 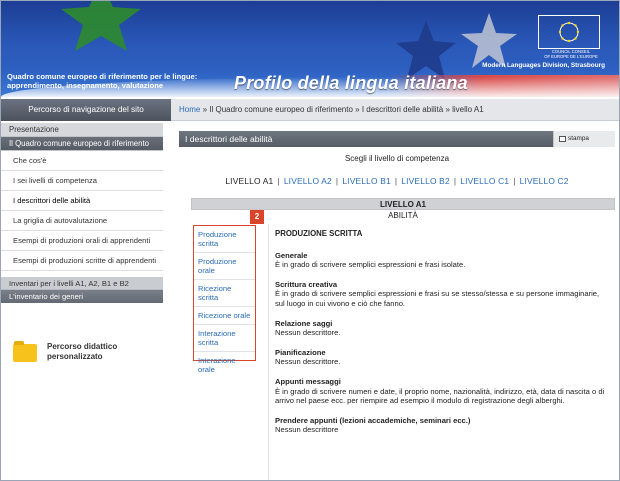 I want to click on sidebar-item-che-cose: Che cos'è, so click(x=82, y=161).